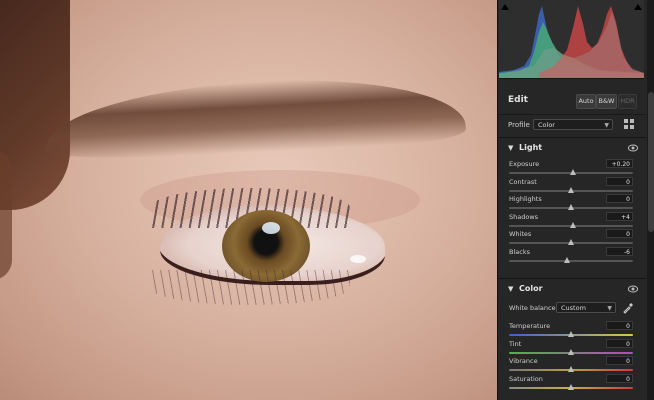  Describe the element at coordinates (572, 148) in the screenshot. I see `light-section-header: ▼ Light` at that location.